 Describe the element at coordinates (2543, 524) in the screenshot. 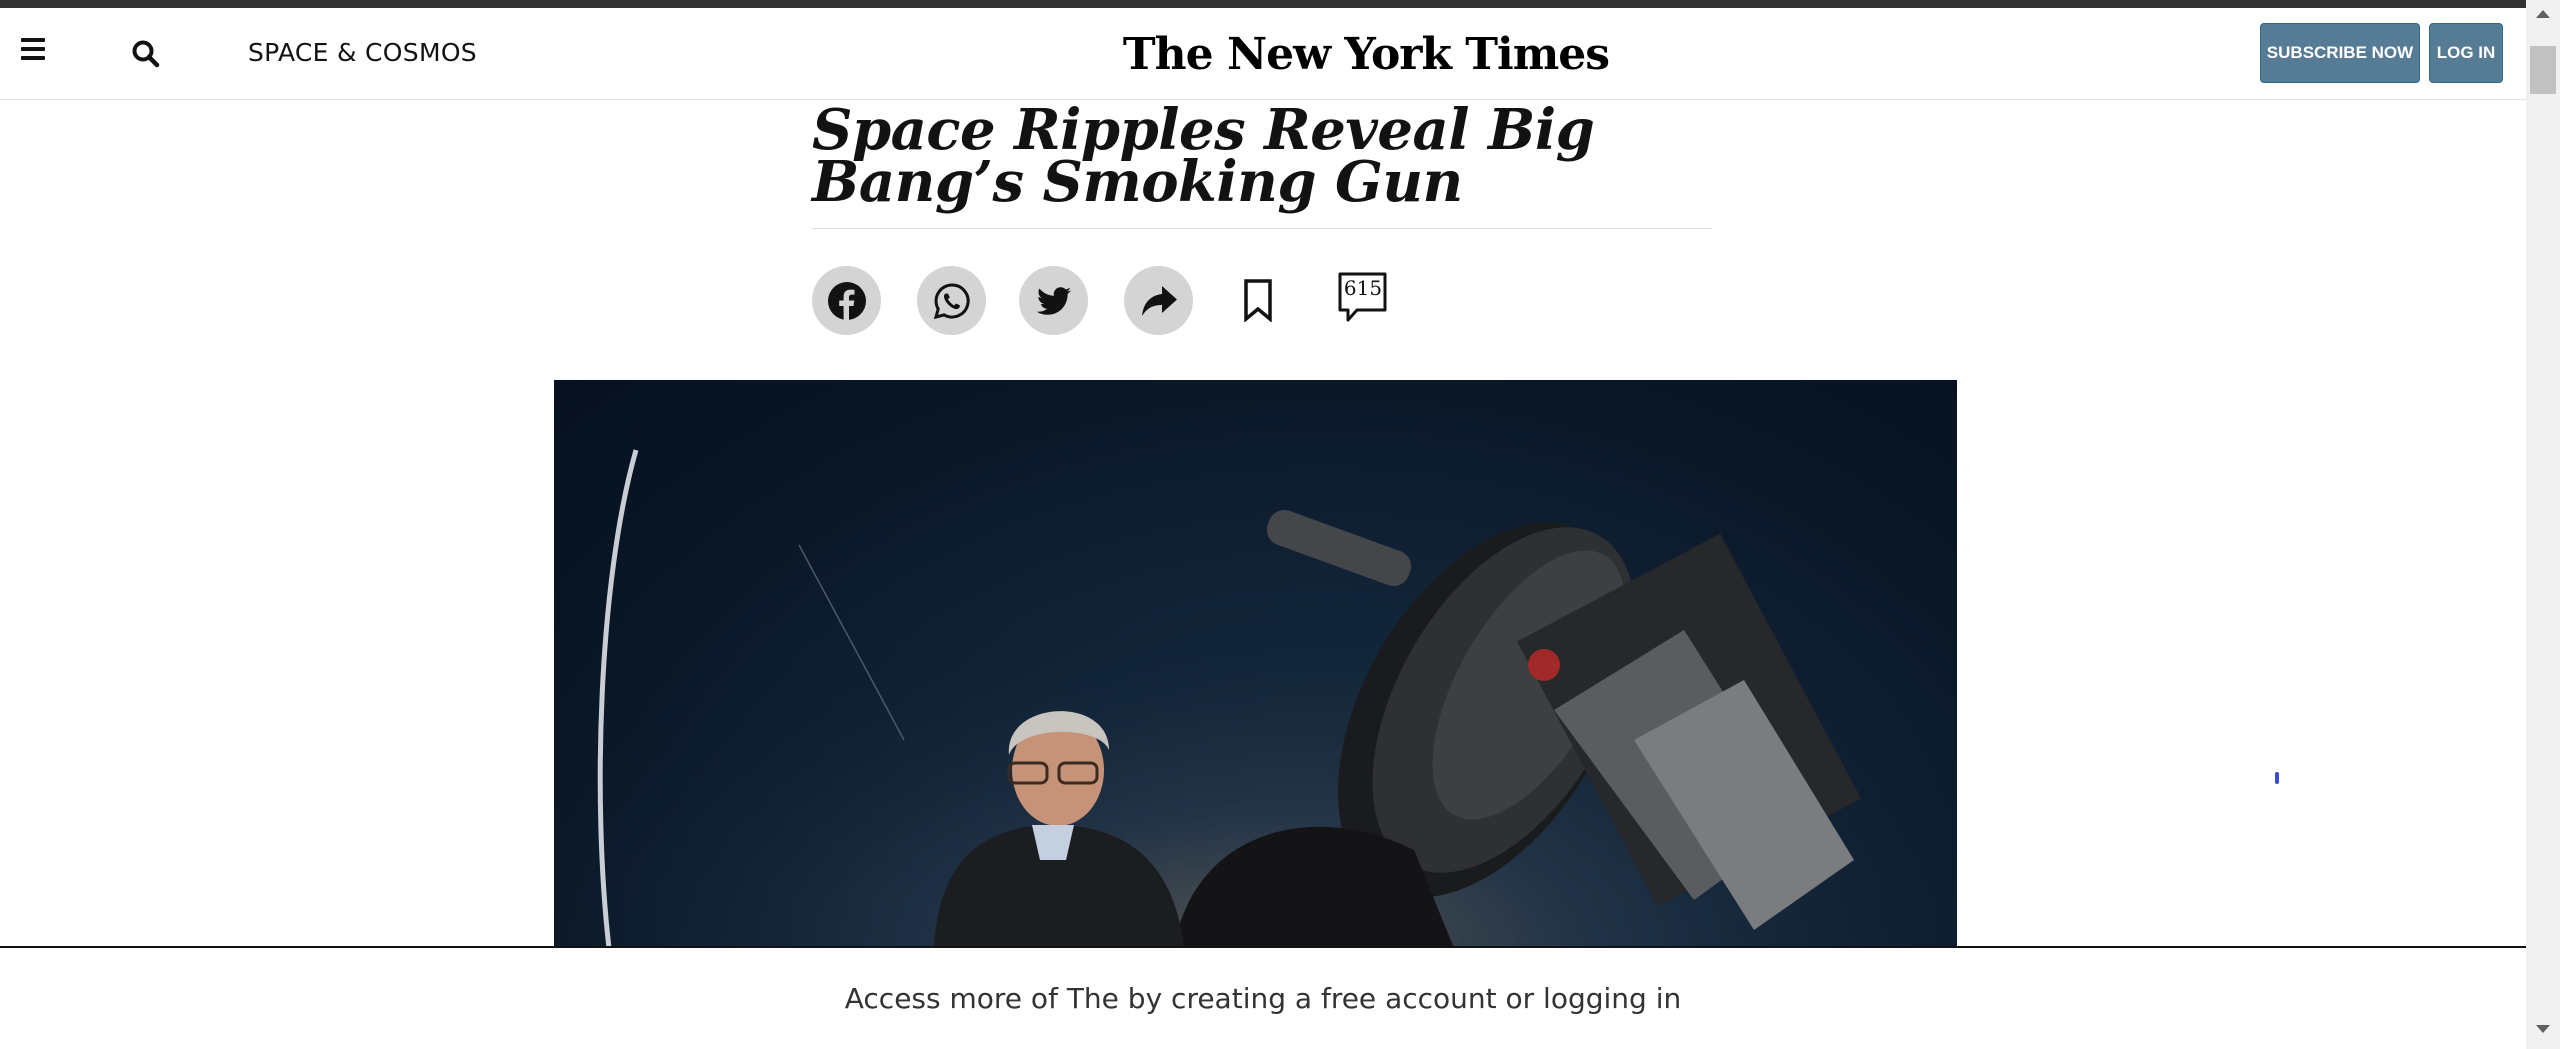

I see `scrollbar-track` at that location.